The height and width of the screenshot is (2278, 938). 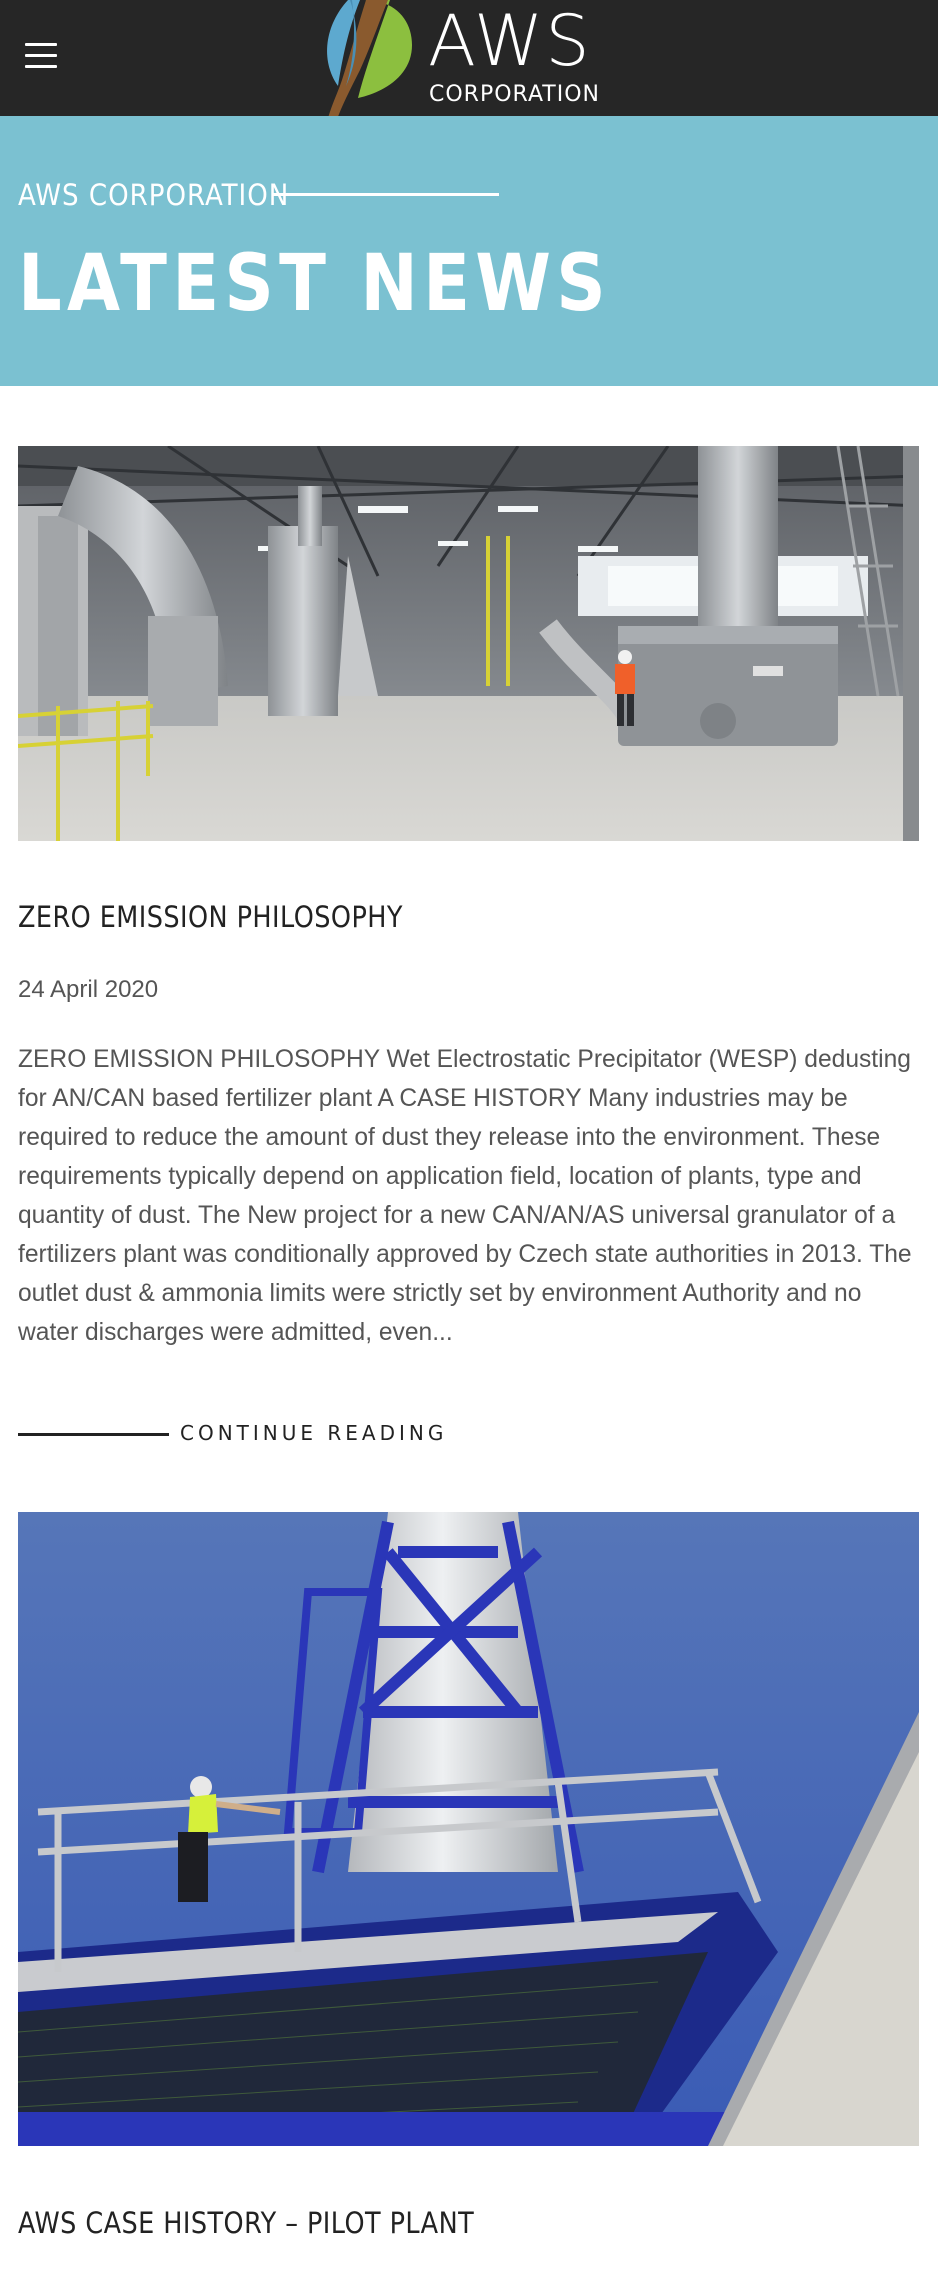 I want to click on aws-logo: AWS CORPORATION, so click(x=470, y=62).